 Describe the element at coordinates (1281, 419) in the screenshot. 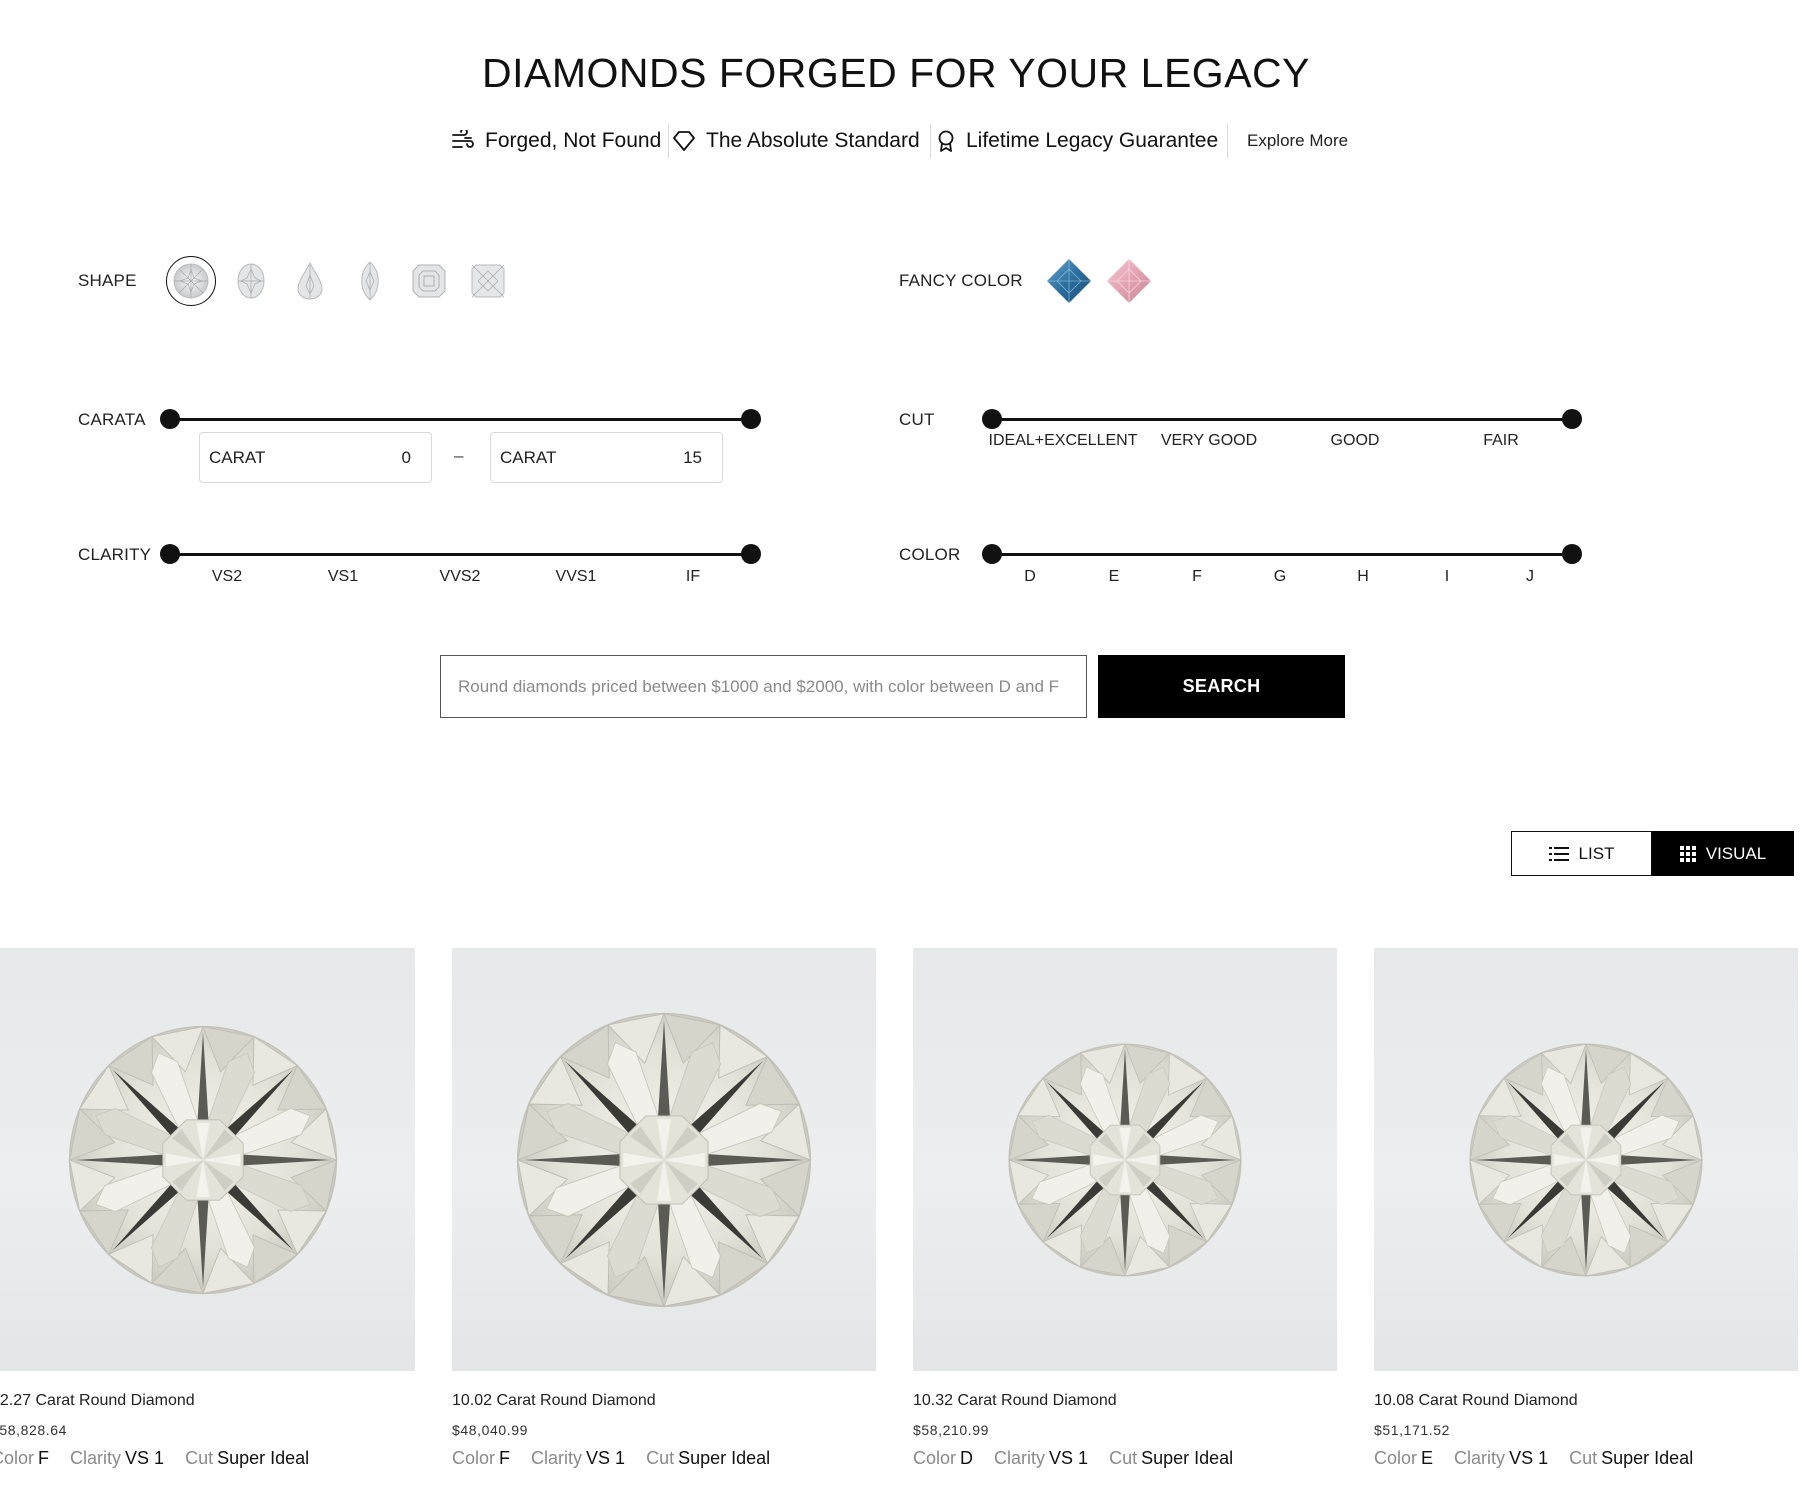

I see `cut-slider-track` at that location.